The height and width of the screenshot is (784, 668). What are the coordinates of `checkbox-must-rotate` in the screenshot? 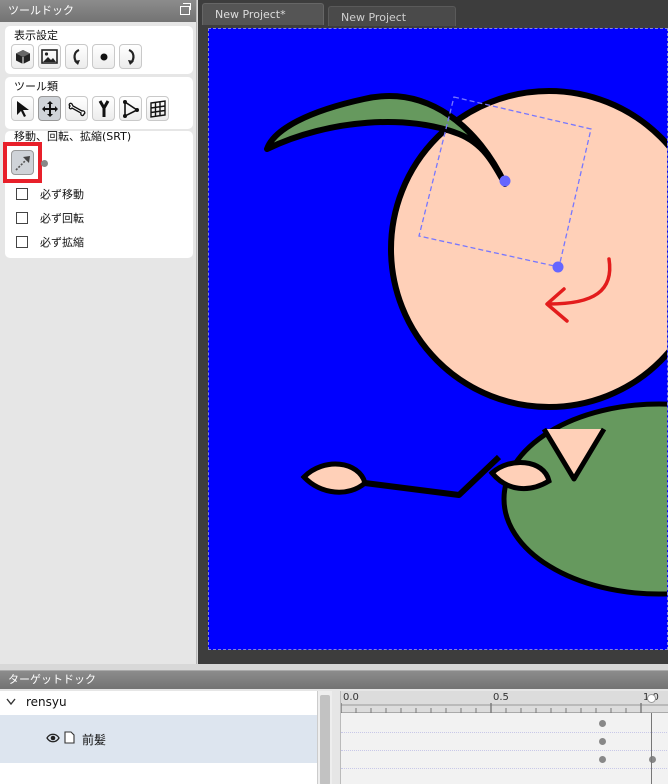 It's located at (22, 218).